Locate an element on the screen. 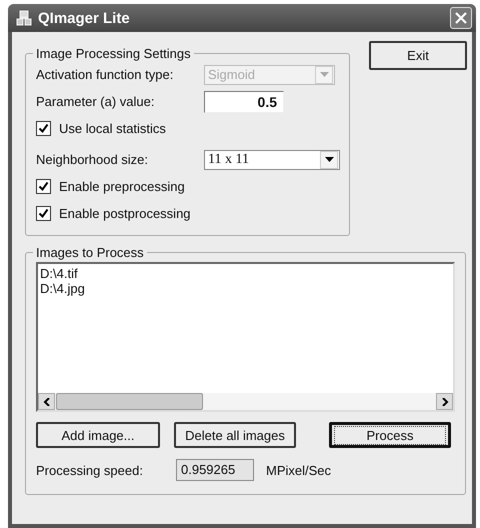 This screenshot has width=480, height=528. action-button: Process is located at coordinates (390, 435).